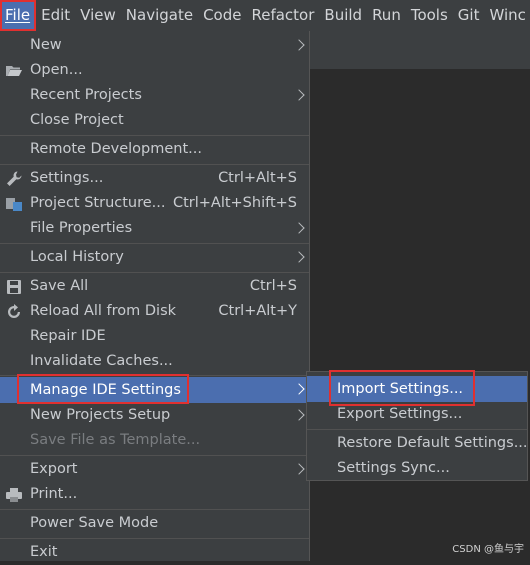  What do you see at coordinates (81, 228) in the screenshot?
I see `file-properties-label: File Properties` at bounding box center [81, 228].